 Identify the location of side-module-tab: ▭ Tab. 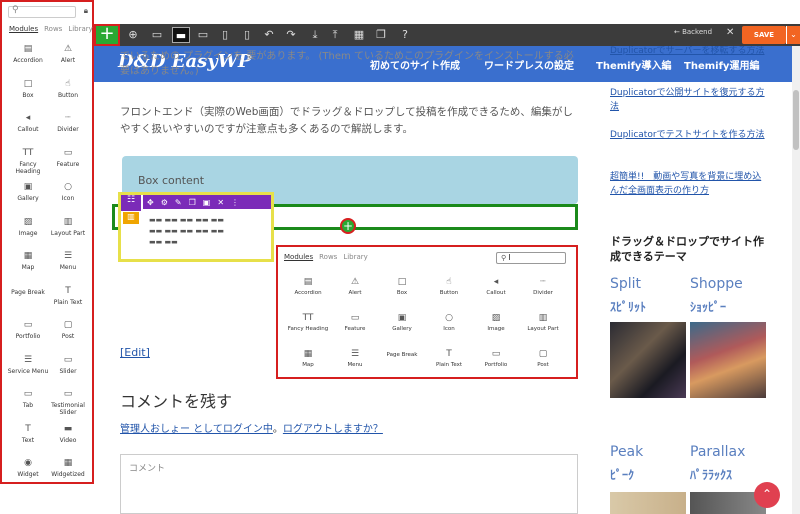
(28, 399).